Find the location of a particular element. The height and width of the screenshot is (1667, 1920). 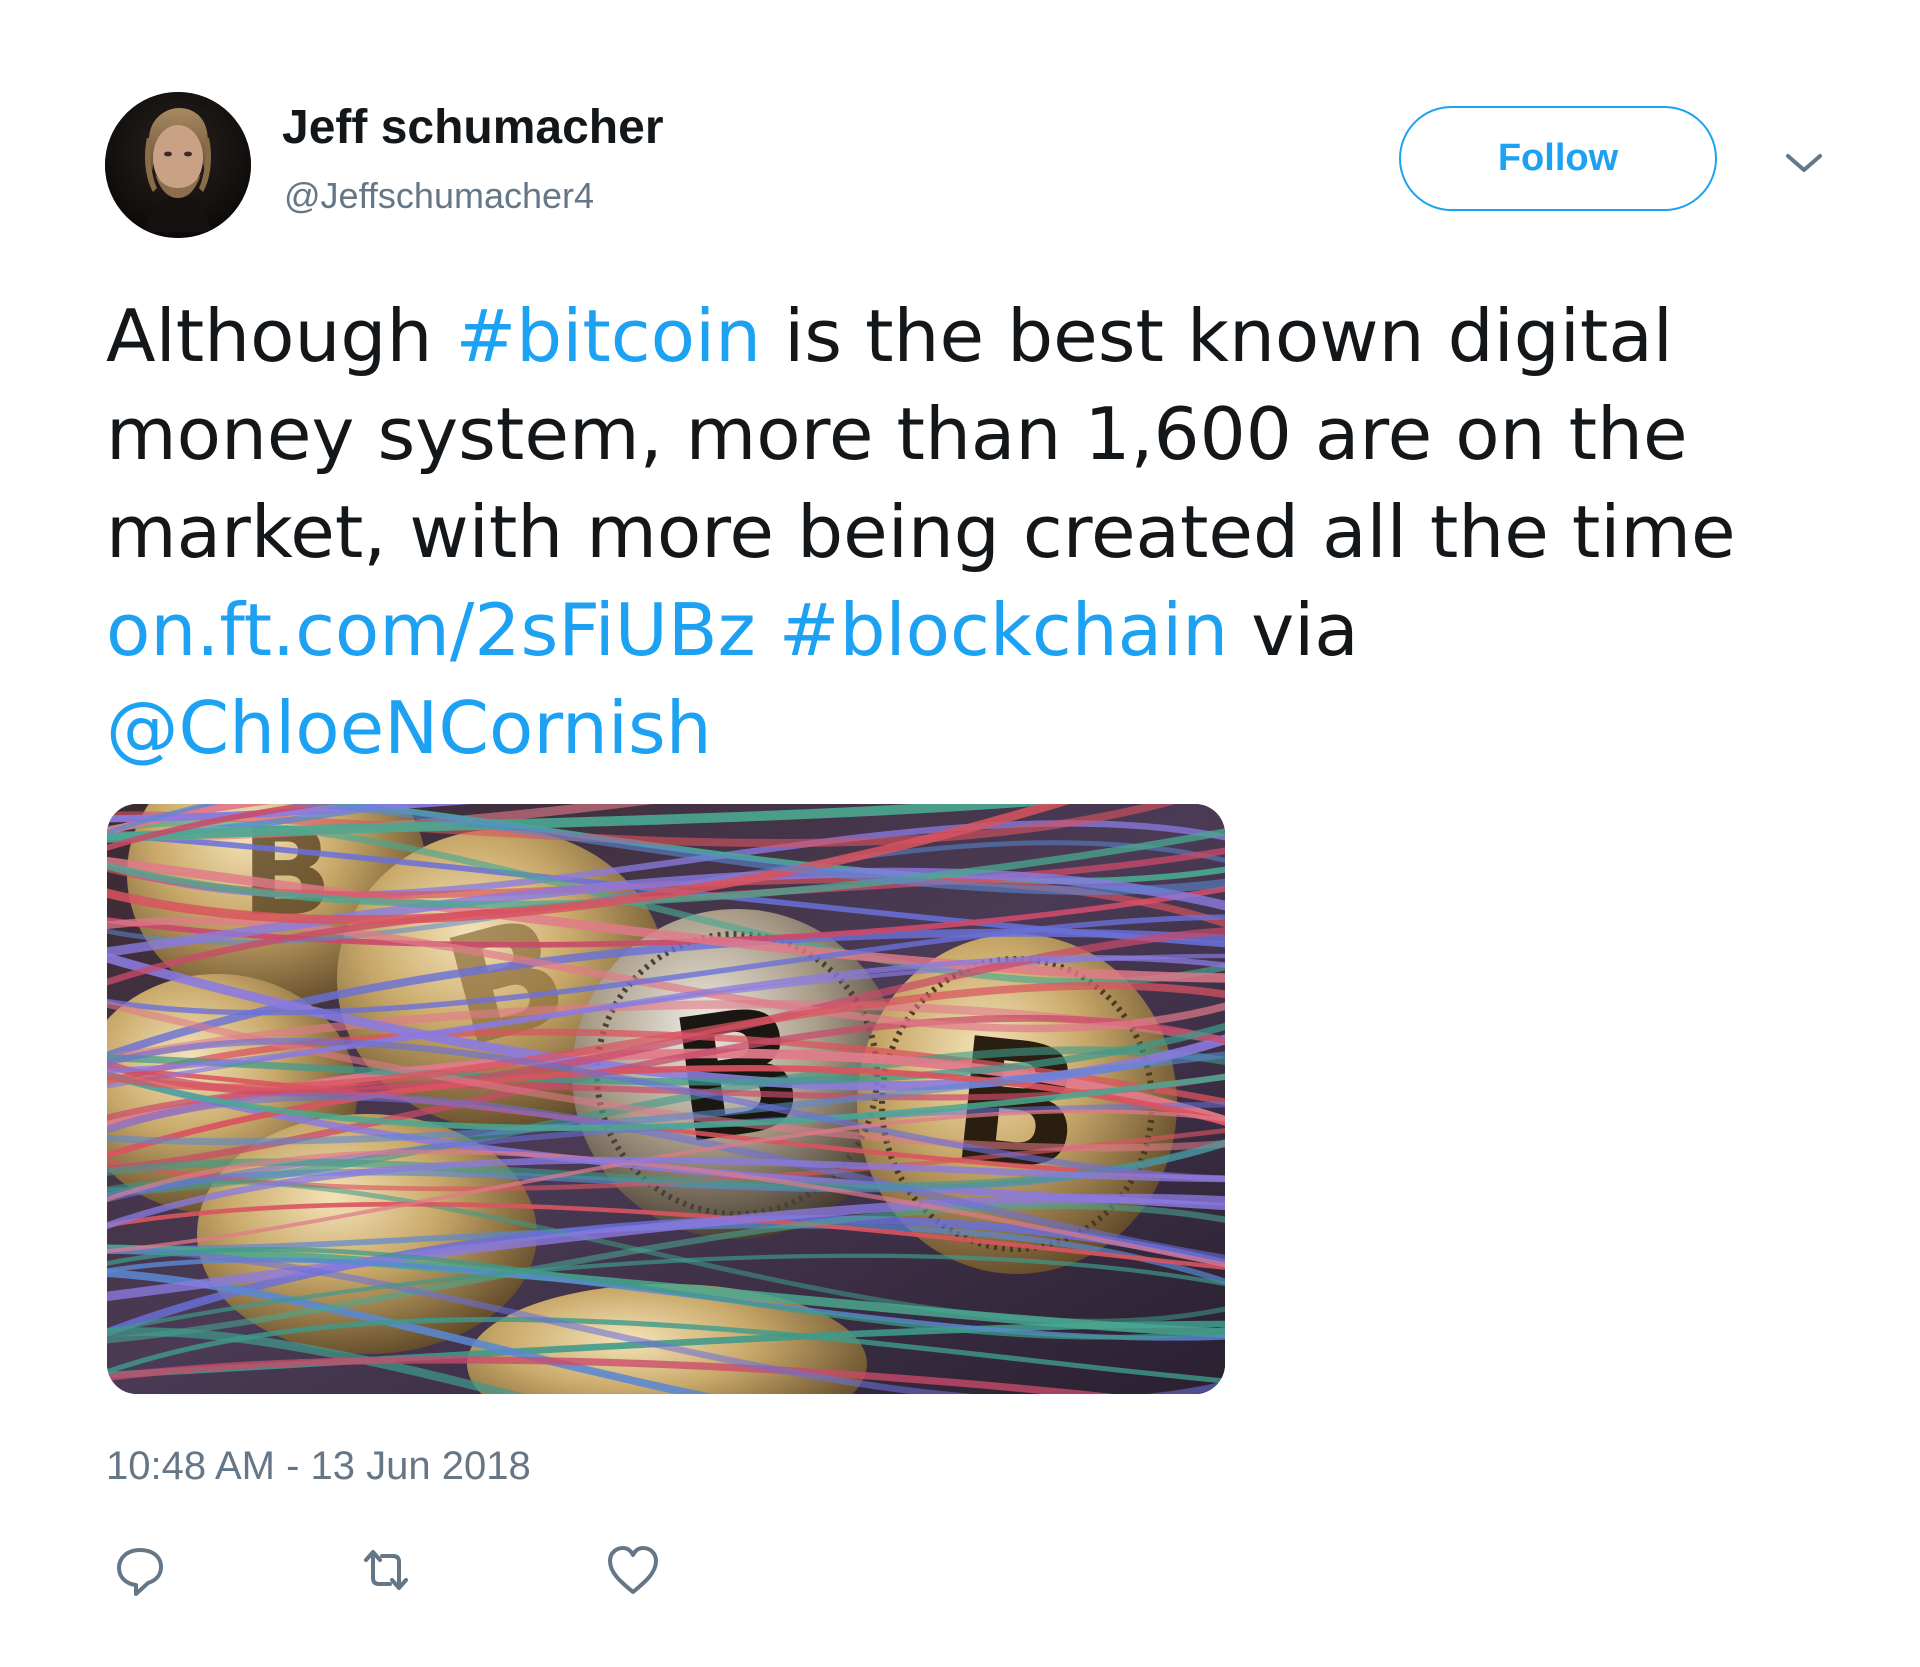

tweet-text-line: @ChloeNCornish is located at coordinates (966, 729).